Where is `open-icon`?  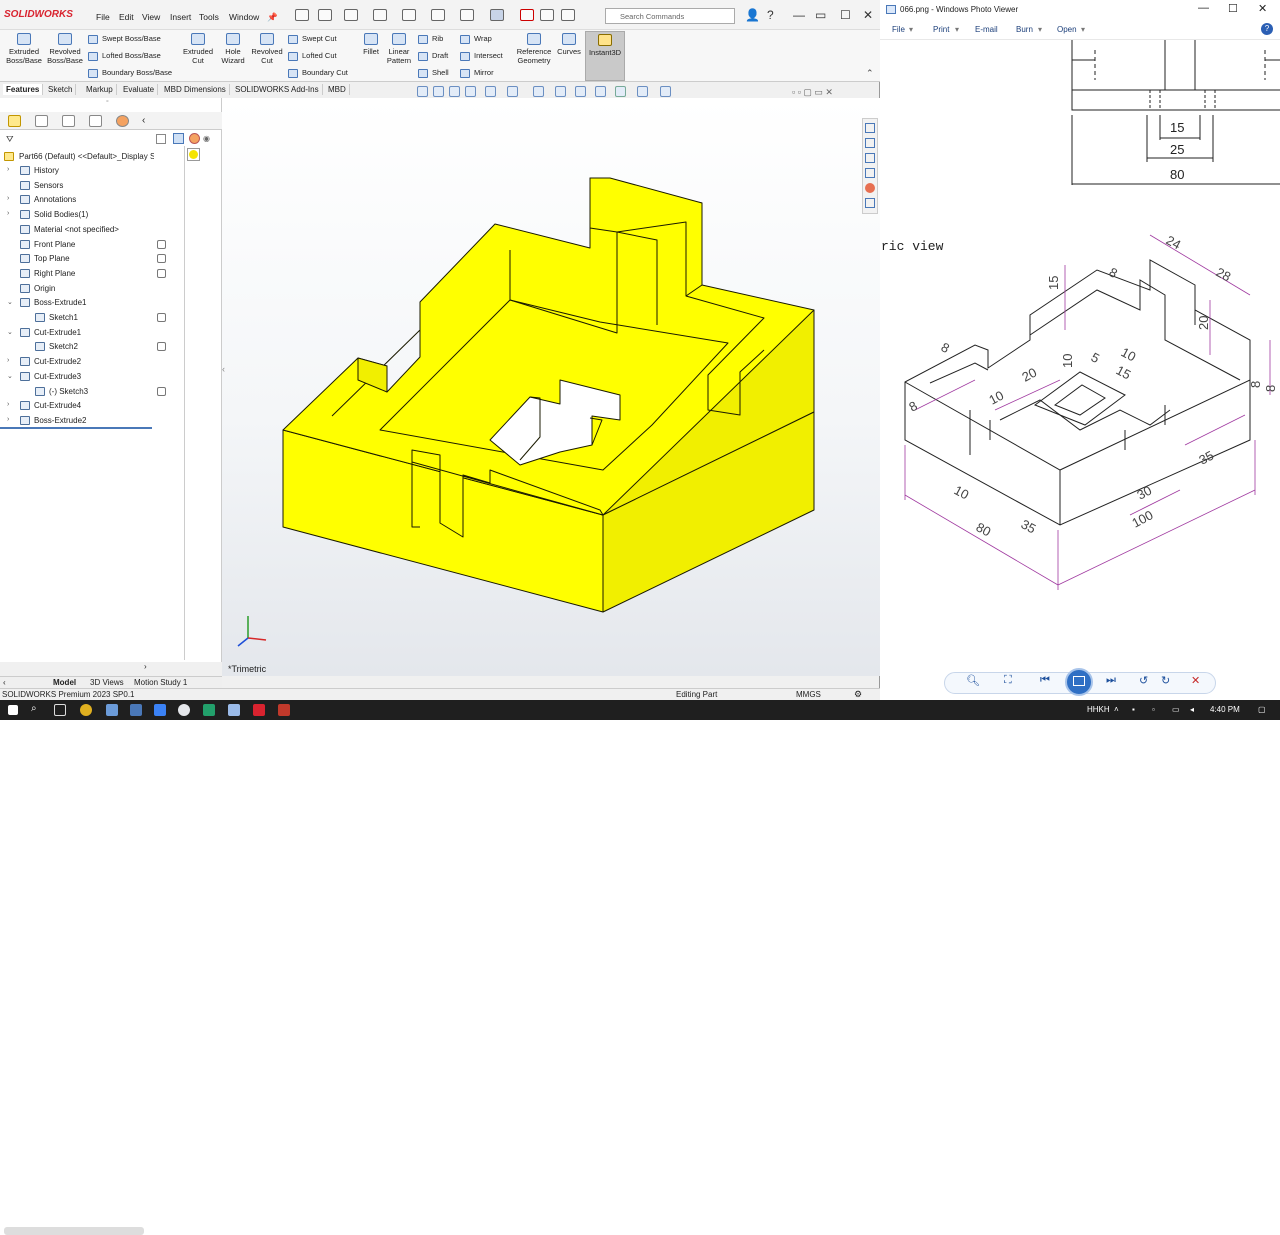 open-icon is located at coordinates (351, 15).